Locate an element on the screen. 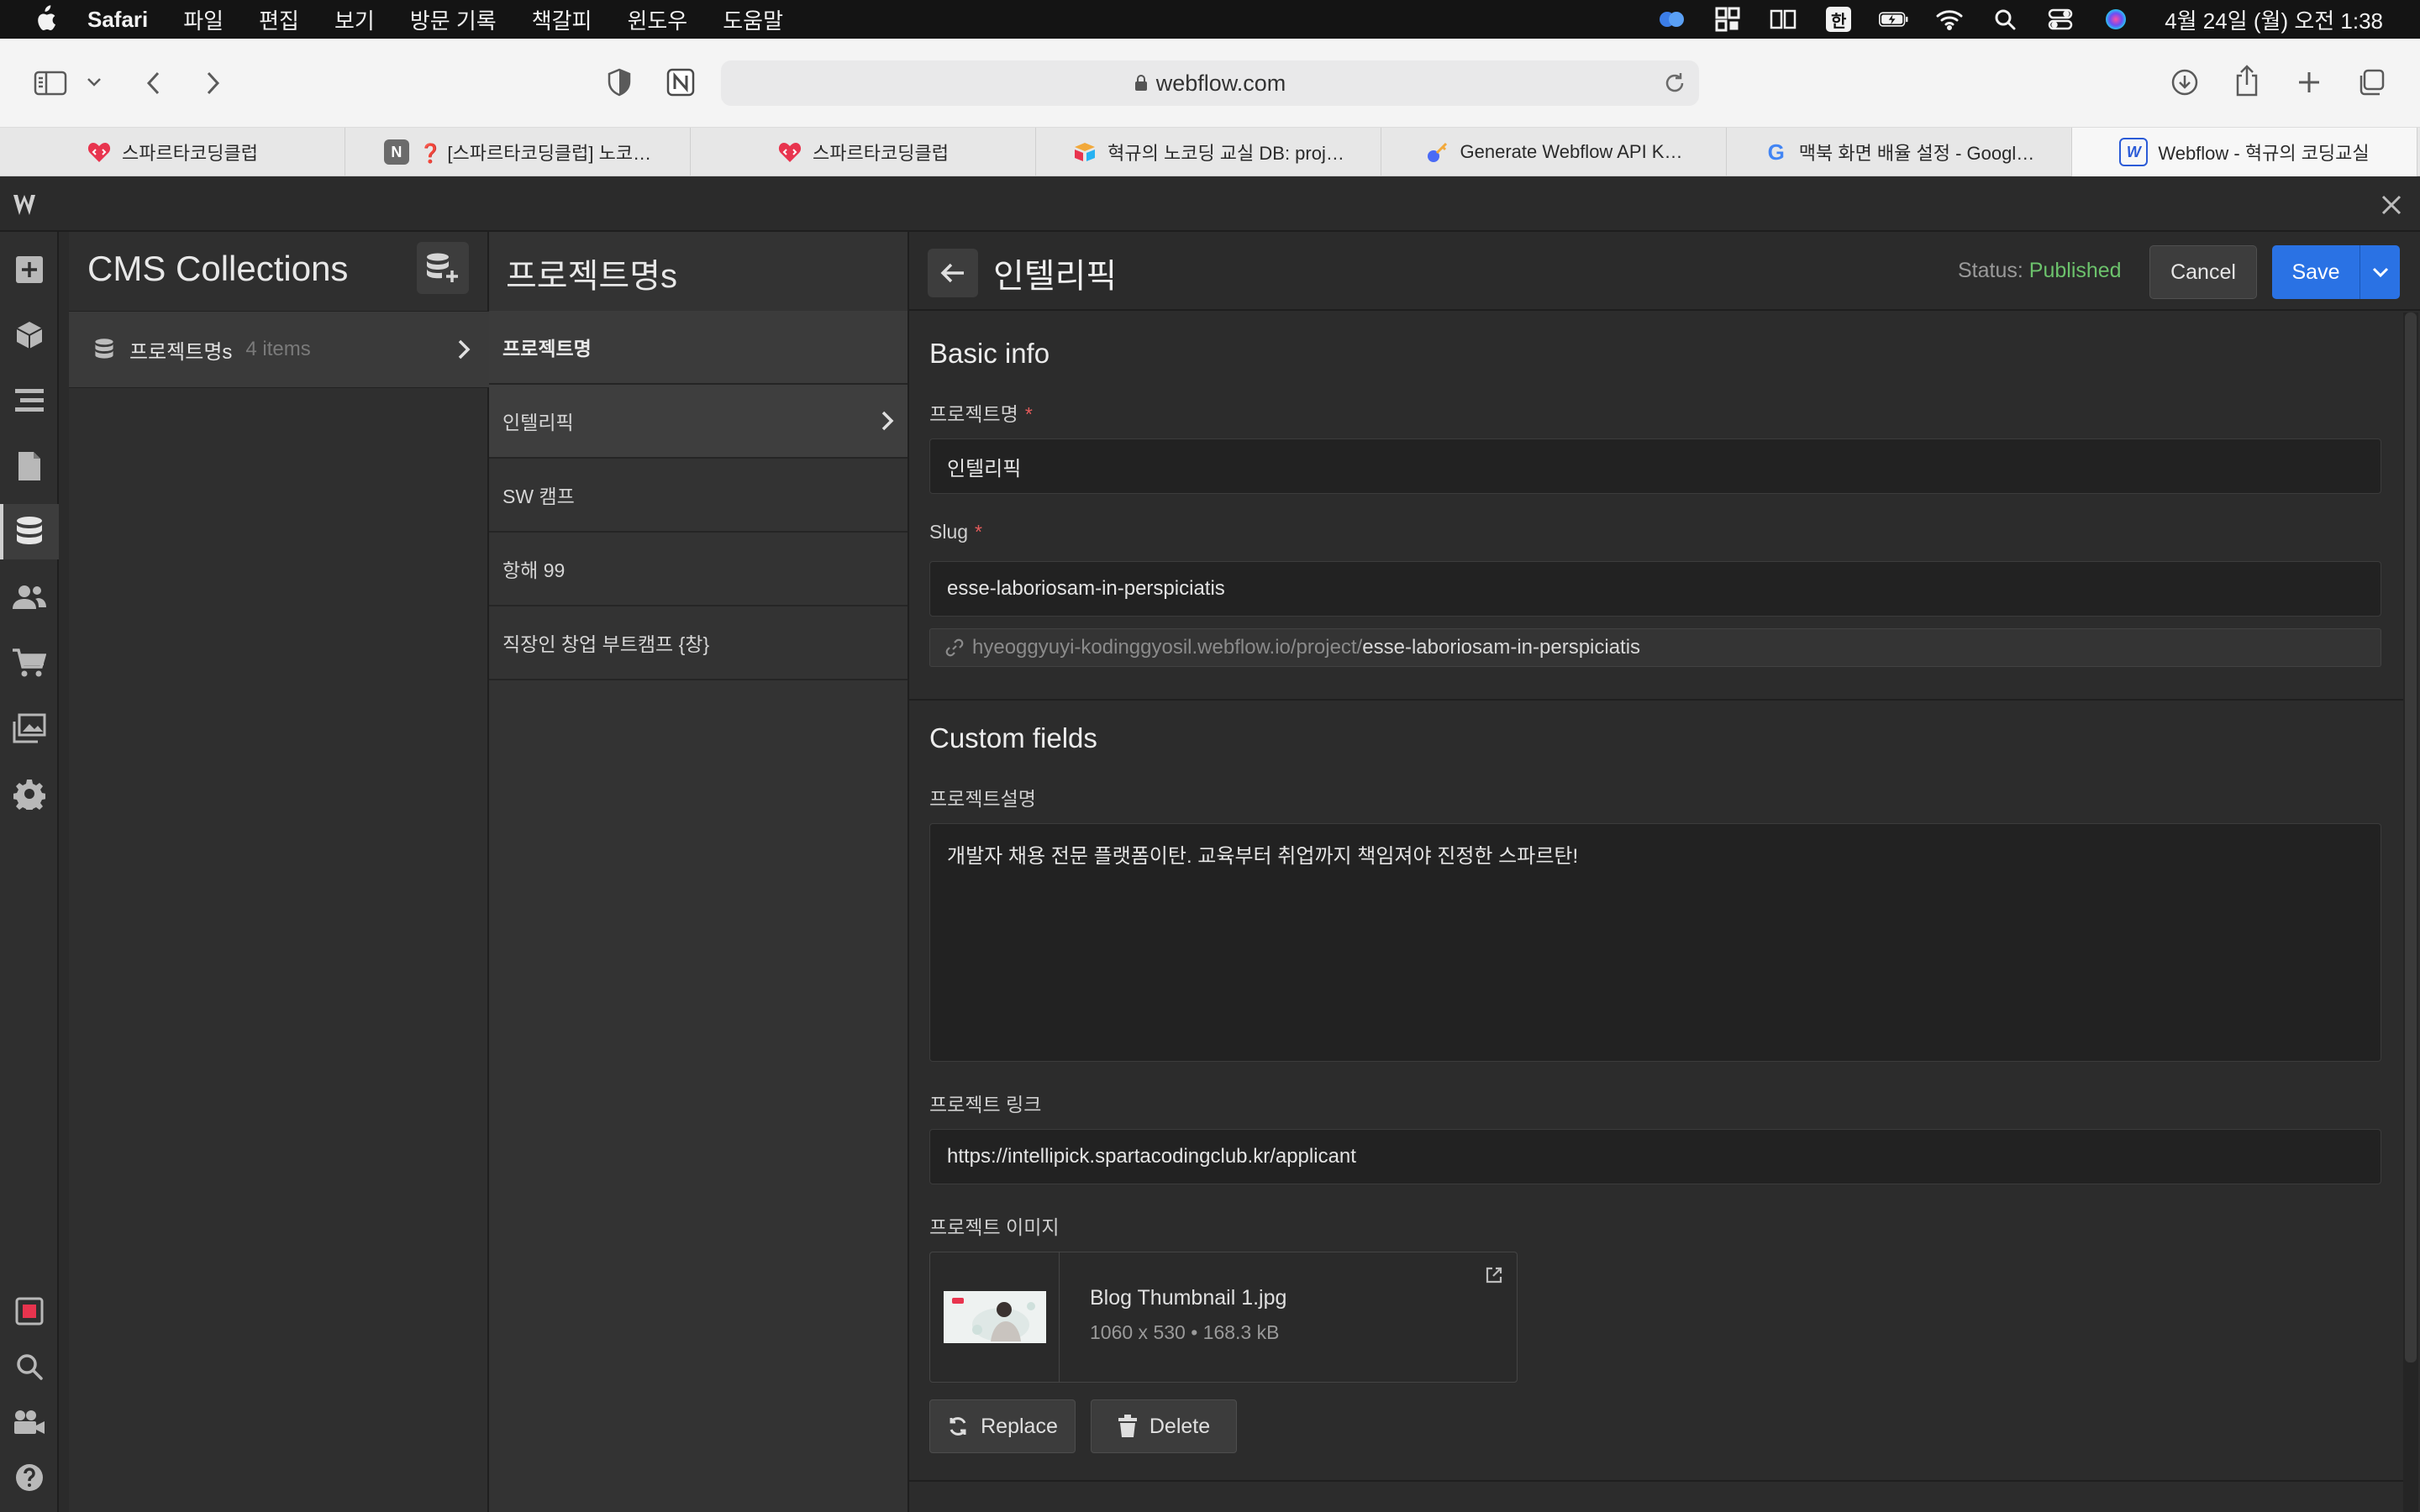 The width and height of the screenshot is (2420, 1512). collection-name: 프로젝트명s is located at coordinates (181, 352).